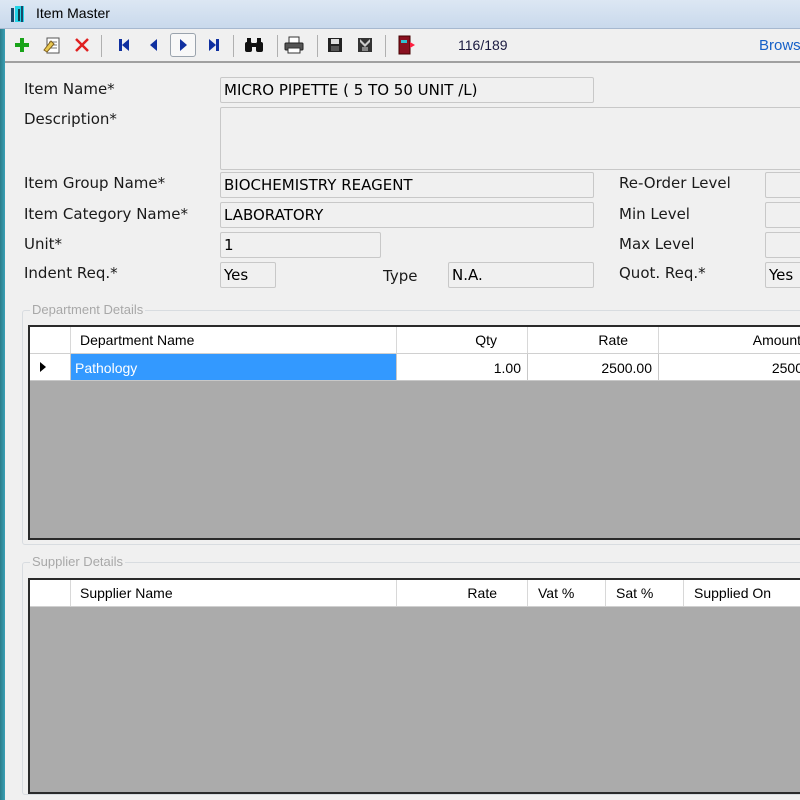  Describe the element at coordinates (567, 593) in the screenshot. I see `column-header-vat: Vat %` at that location.